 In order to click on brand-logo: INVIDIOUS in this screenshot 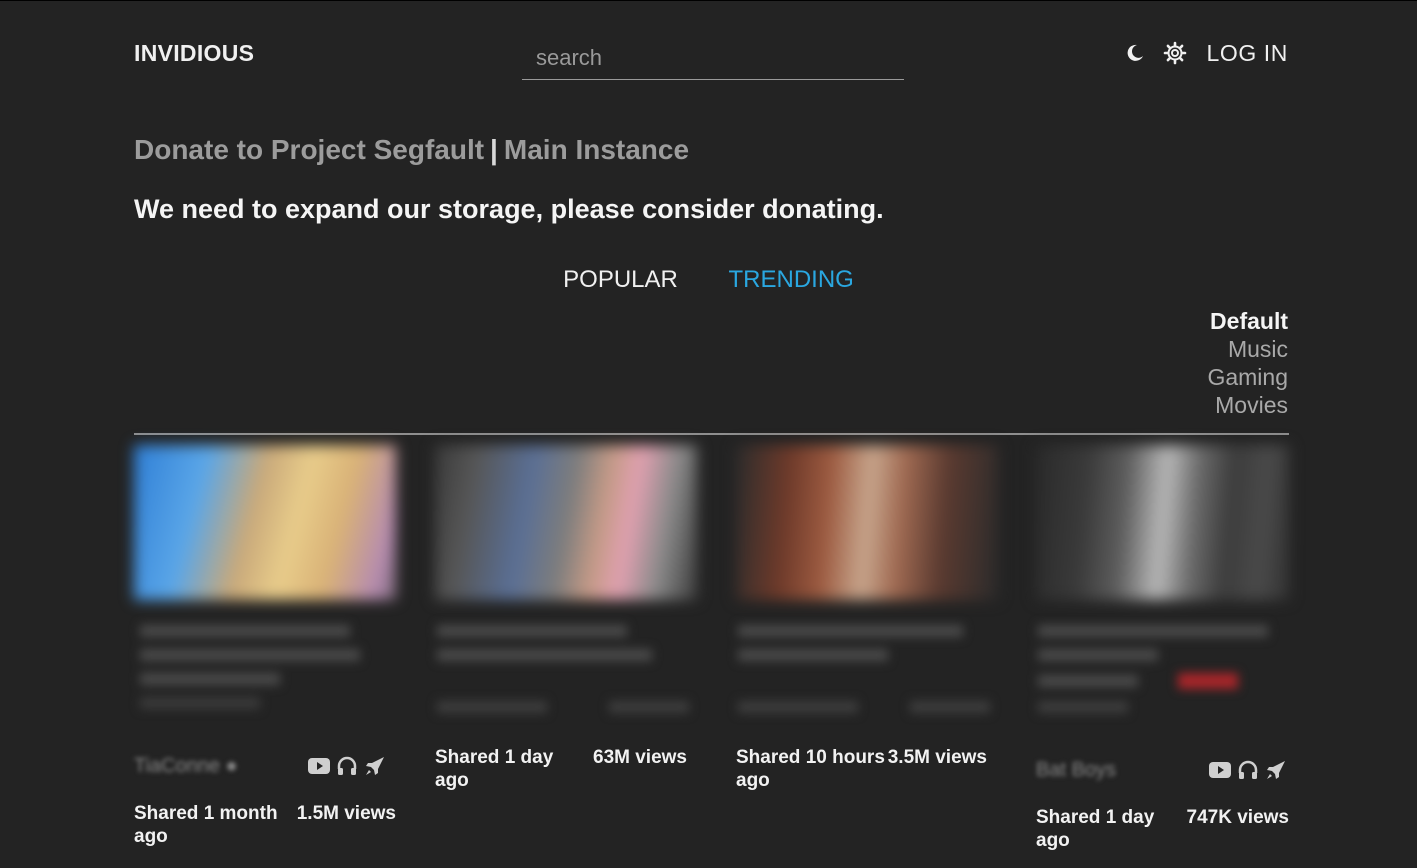, I will do `click(194, 53)`.